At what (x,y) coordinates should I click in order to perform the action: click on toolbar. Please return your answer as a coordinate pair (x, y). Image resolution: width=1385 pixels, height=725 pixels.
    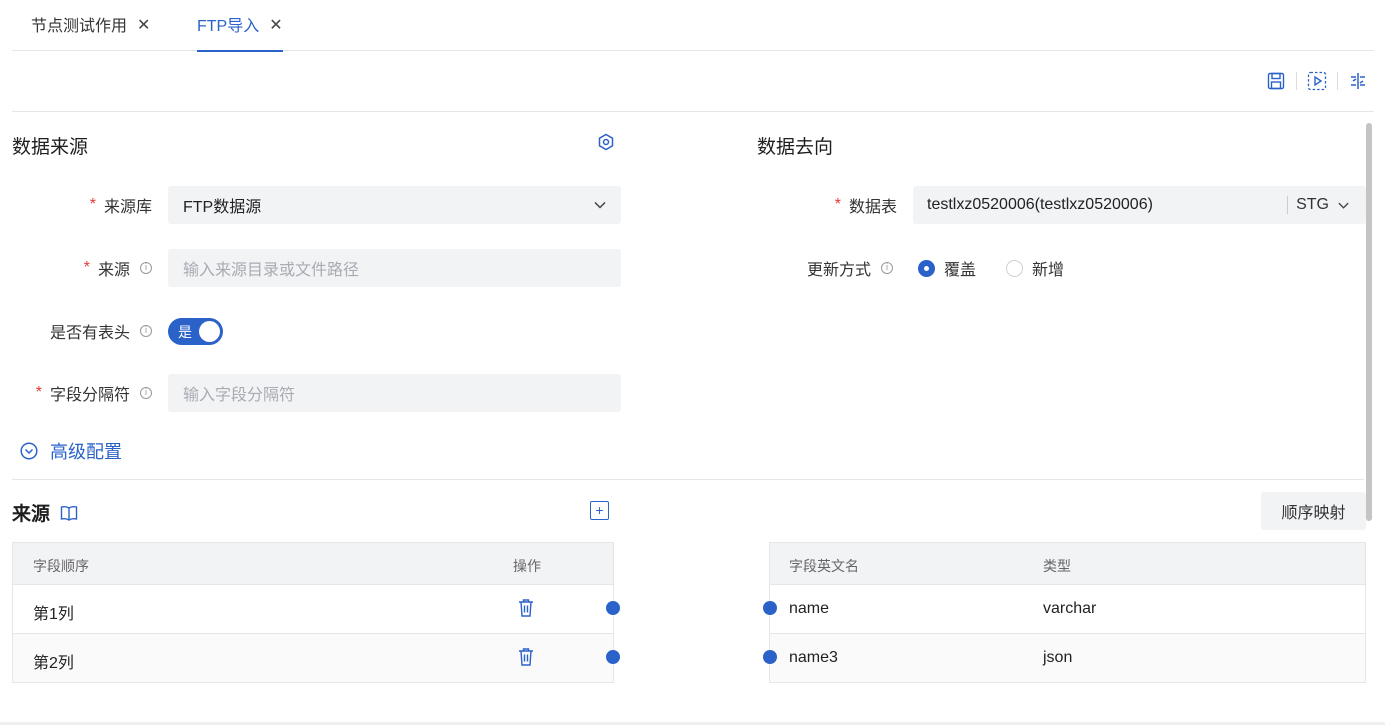
    Looking at the image, I should click on (1317, 81).